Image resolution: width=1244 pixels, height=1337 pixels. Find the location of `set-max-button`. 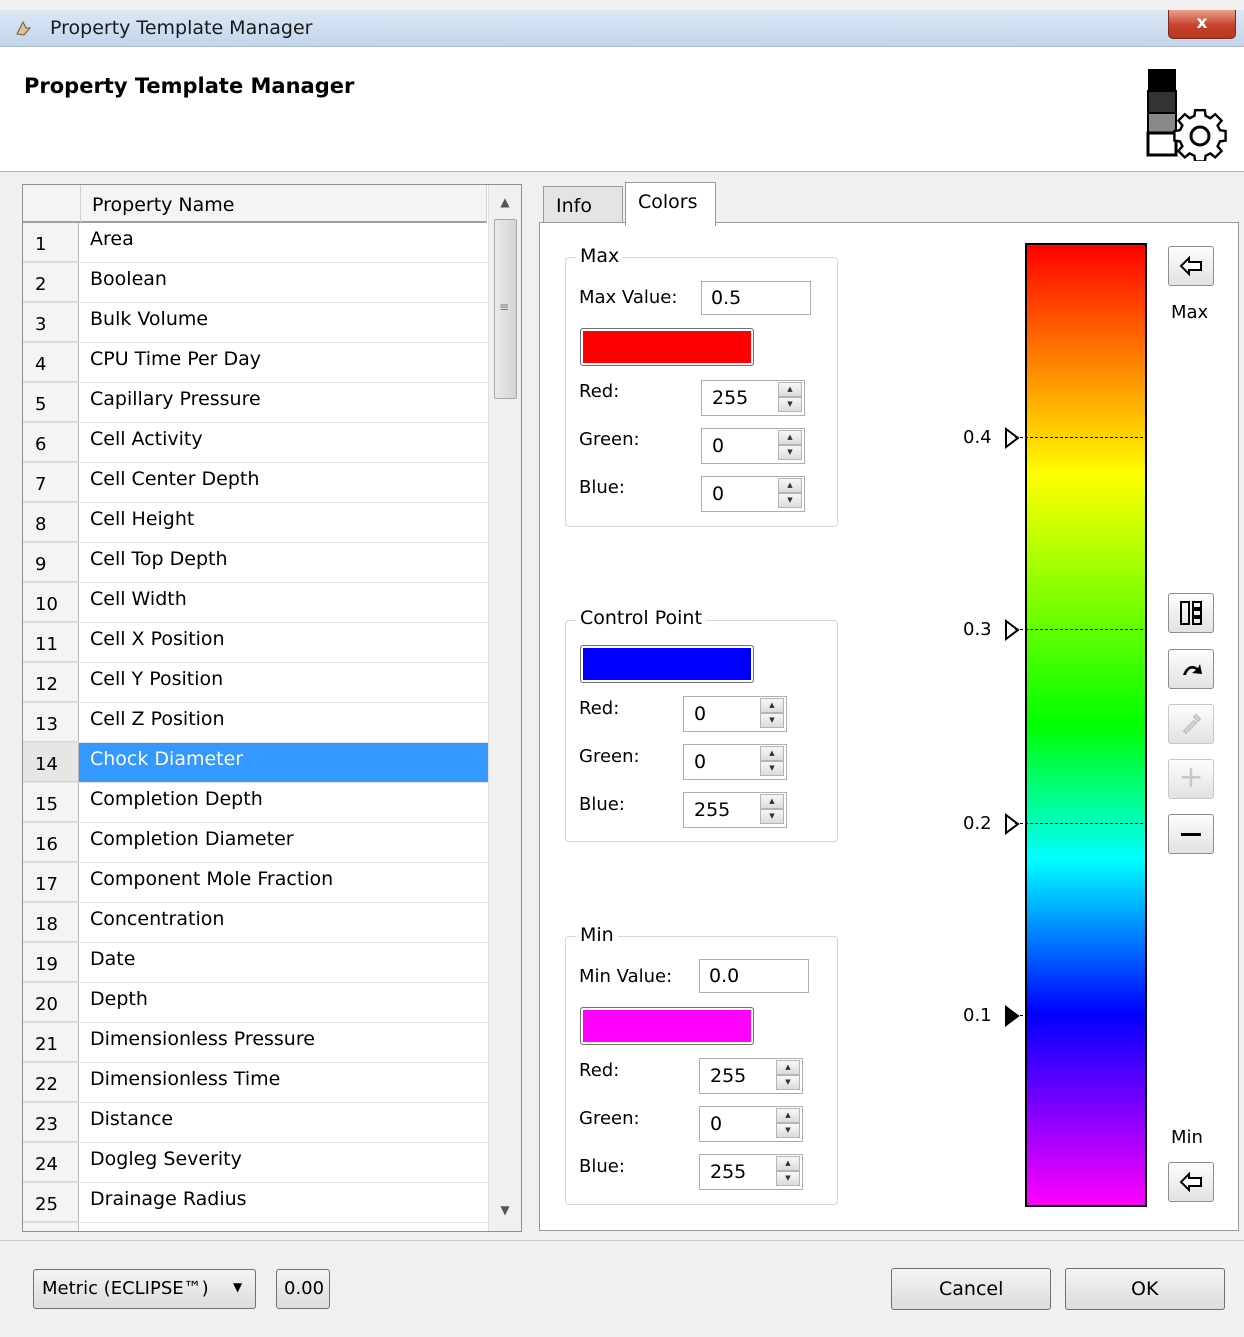

set-max-button is located at coordinates (1191, 266).